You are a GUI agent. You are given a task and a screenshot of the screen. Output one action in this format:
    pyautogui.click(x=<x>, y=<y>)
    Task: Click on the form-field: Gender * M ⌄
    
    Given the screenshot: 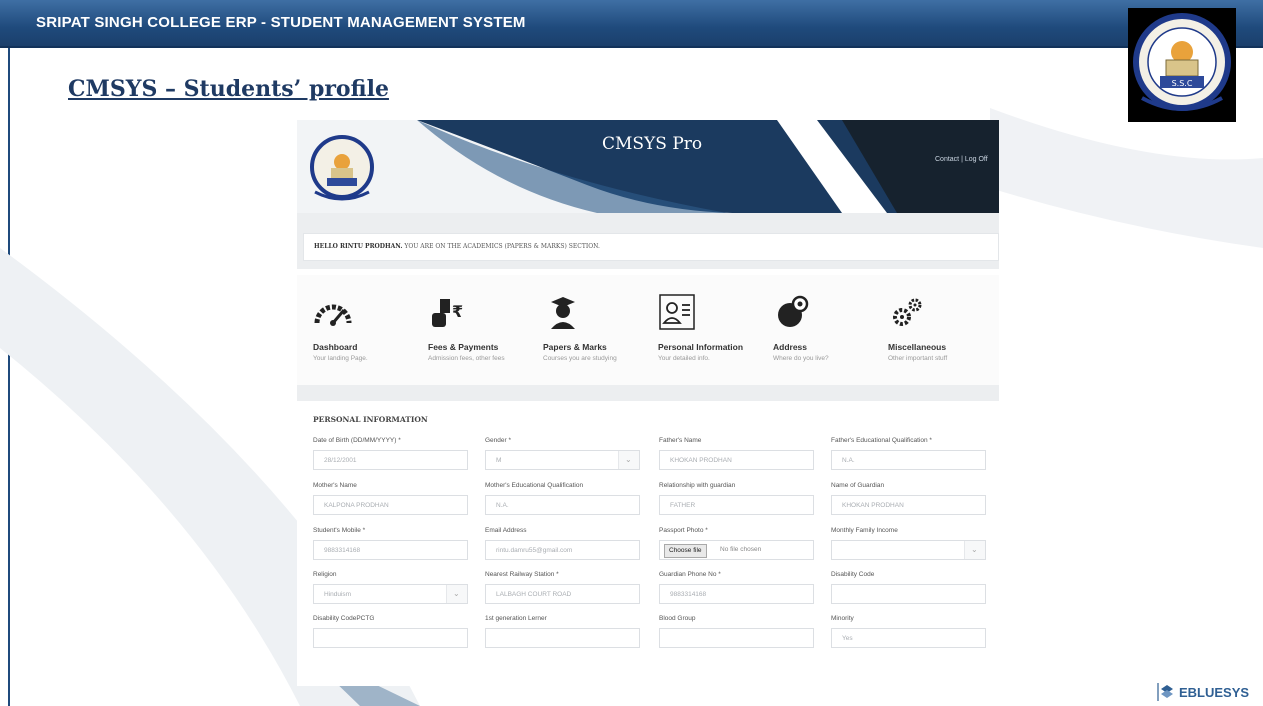 What is the action you would take?
    pyautogui.click(x=562, y=453)
    